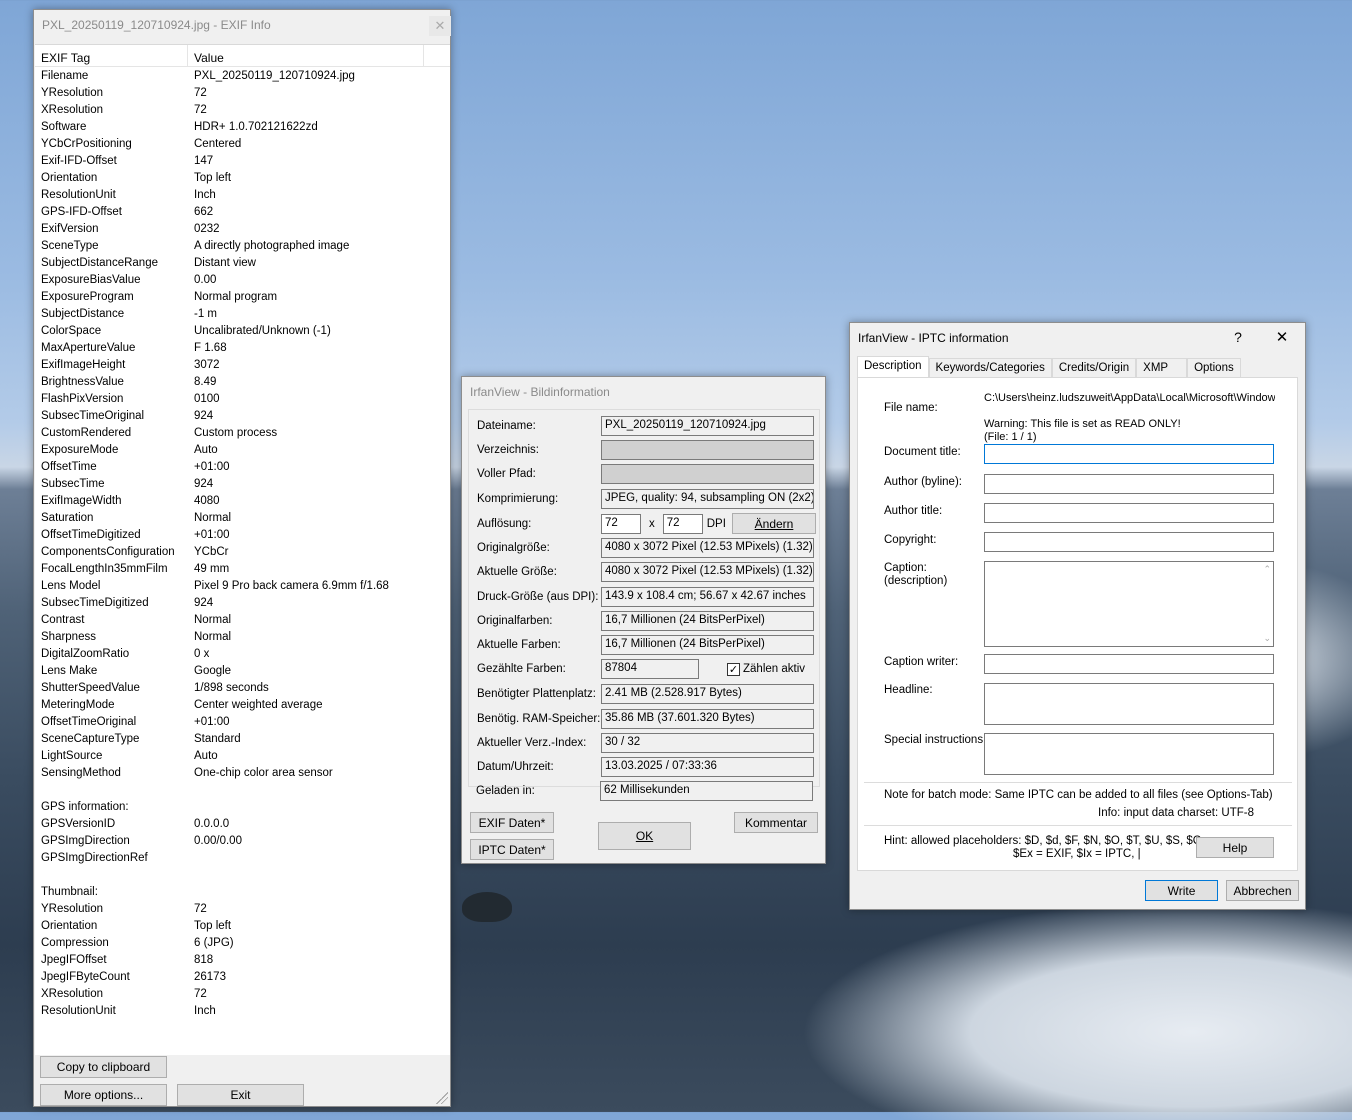  What do you see at coordinates (707, 694) in the screenshot?
I see `value-plattenplatz: 2.41 MB (2.528.917 Bytes)` at bounding box center [707, 694].